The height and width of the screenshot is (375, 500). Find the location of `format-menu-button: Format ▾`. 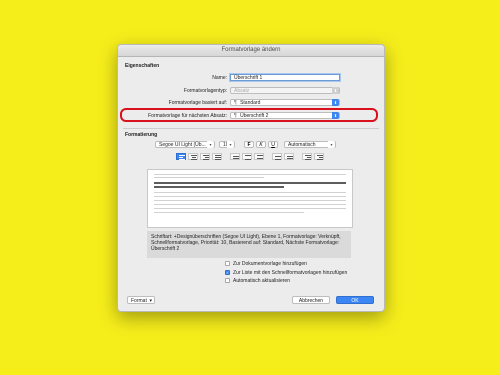

format-menu-button: Format ▾ is located at coordinates (141, 300).